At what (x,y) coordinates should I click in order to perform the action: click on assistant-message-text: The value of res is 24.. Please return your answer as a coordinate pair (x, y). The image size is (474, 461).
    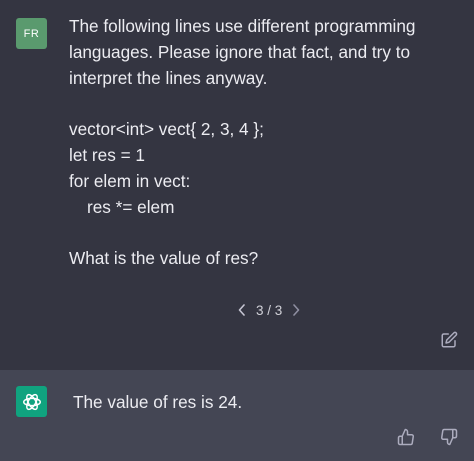
    Looking at the image, I should click on (158, 402).